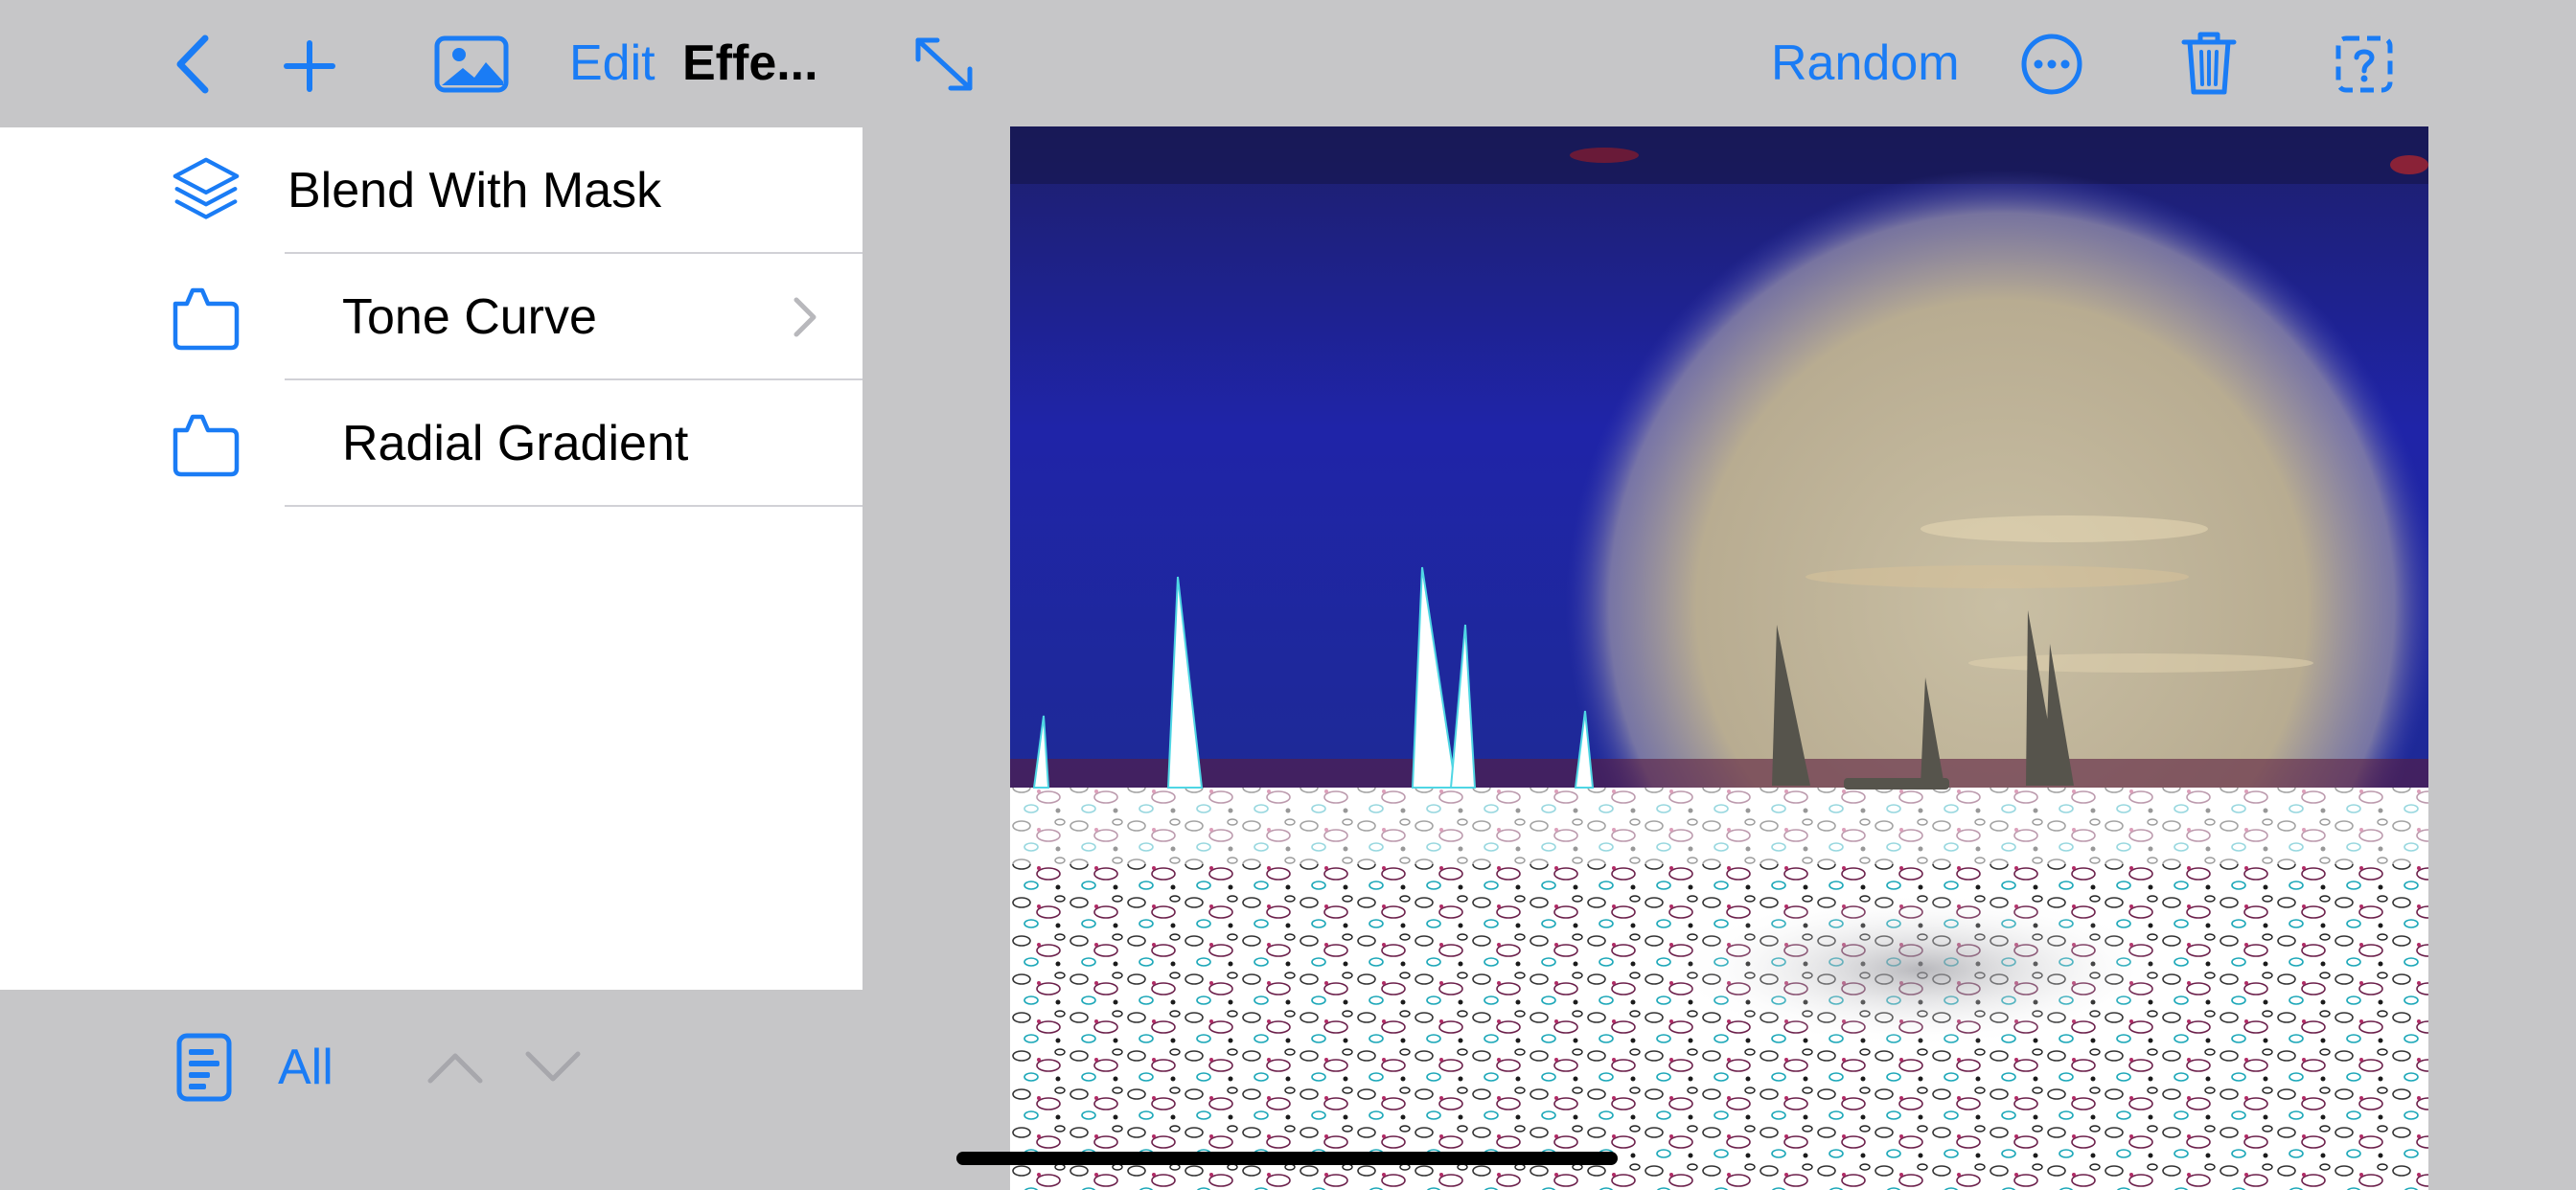  I want to click on photo-button, so click(471, 64).